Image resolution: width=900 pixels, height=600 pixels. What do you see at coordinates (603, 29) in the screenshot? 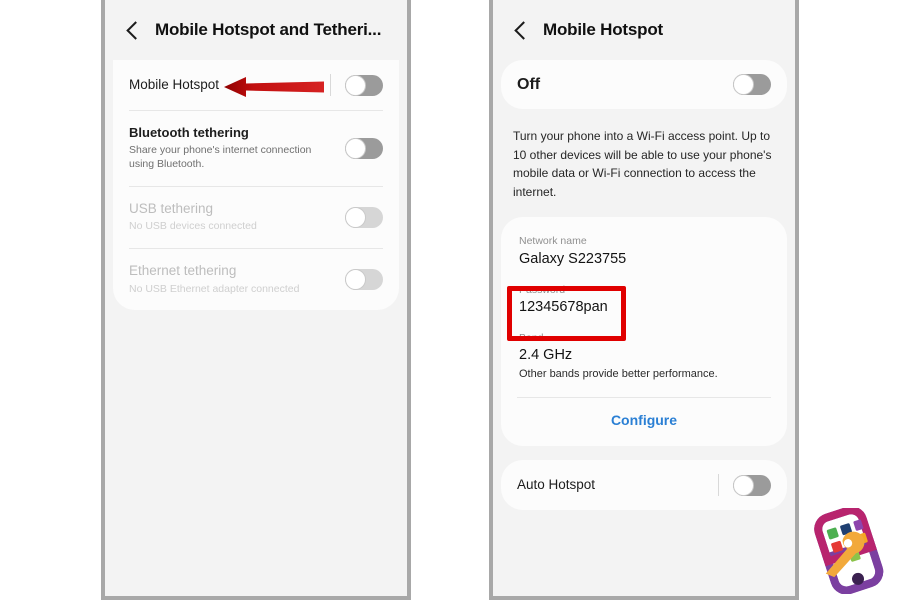
I see `page-title: Mobile Hotspot` at bounding box center [603, 29].